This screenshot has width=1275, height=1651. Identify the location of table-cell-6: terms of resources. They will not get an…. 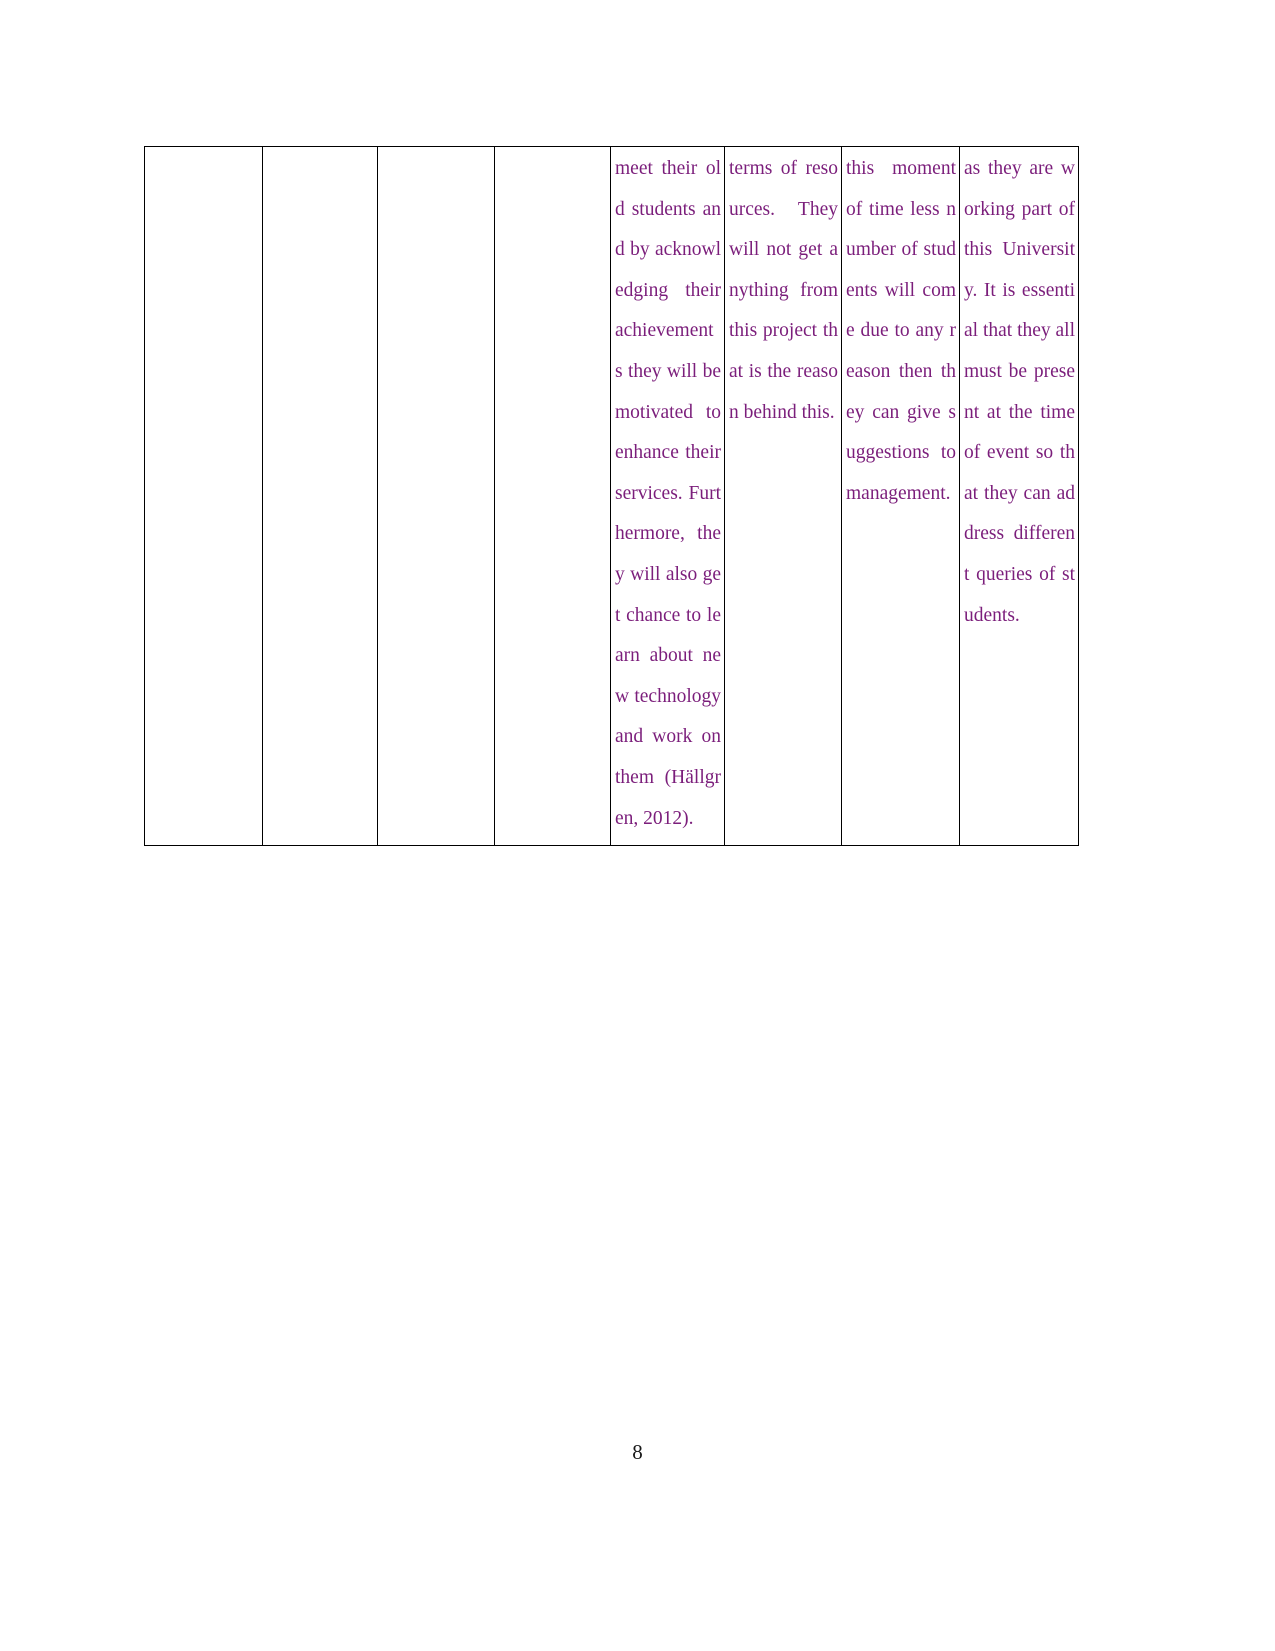
(783, 496).